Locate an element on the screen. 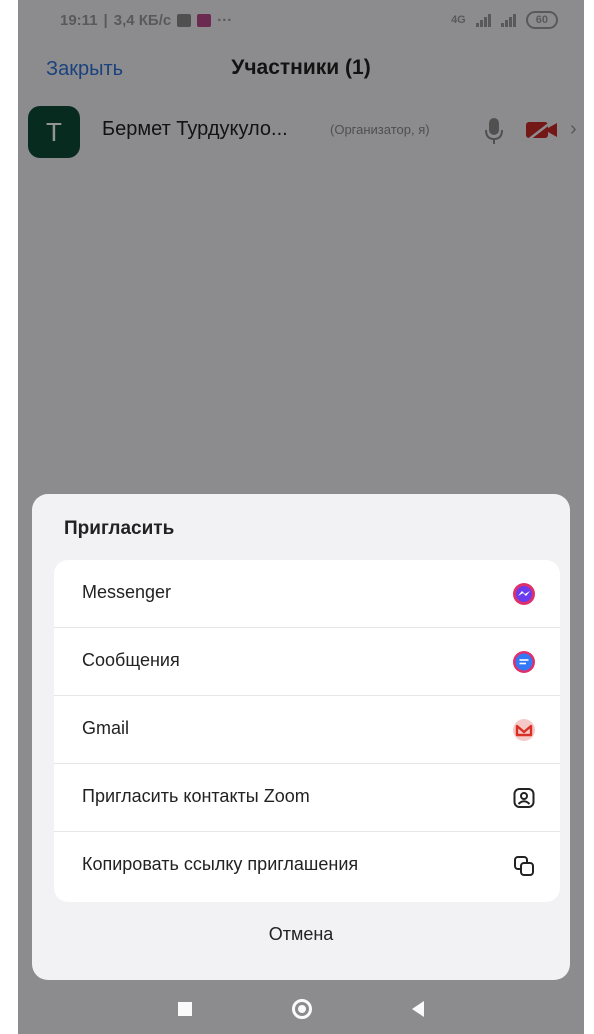 Image resolution: width=594 pixels, height=1034 pixels. option-label: Копировать ссылку приглашения is located at coordinates (220, 864).